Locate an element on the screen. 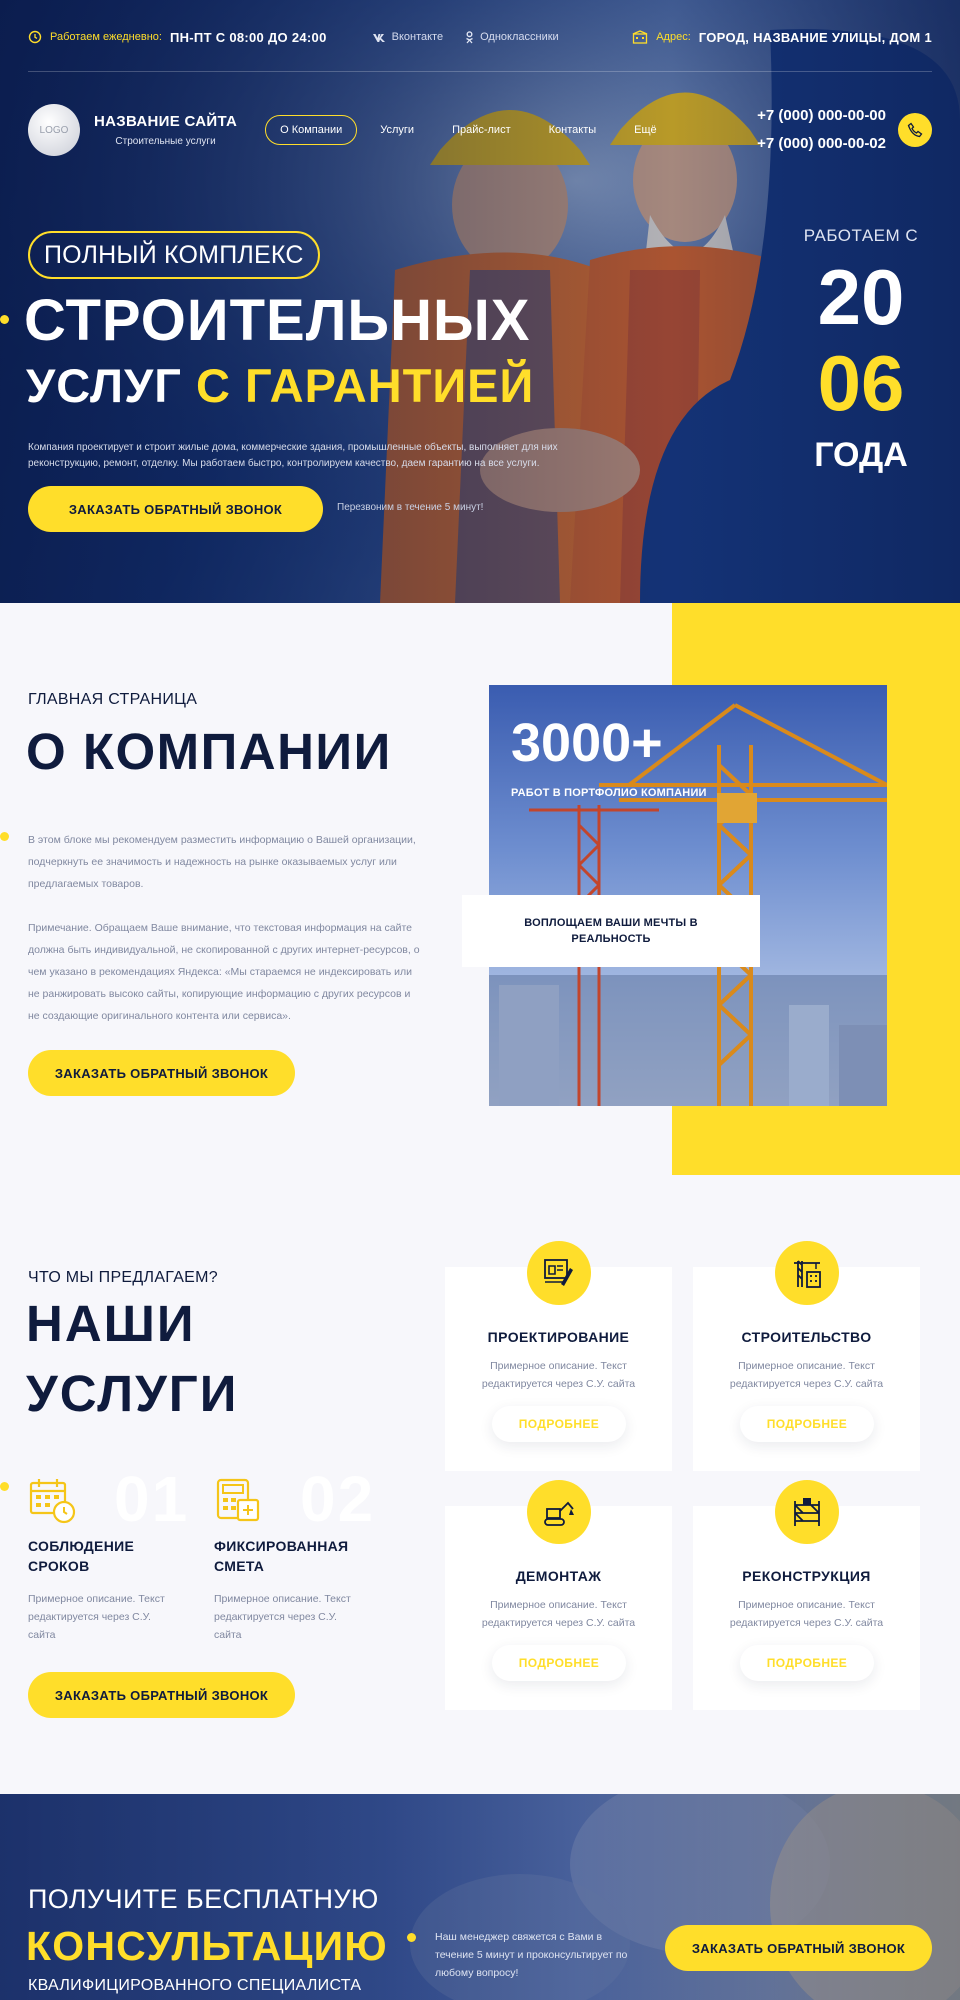 Image resolution: width=960 pixels, height=2000 pixels. feature-title: ФИКСИРОВАННАЯ СМЕТА is located at coordinates (281, 1556).